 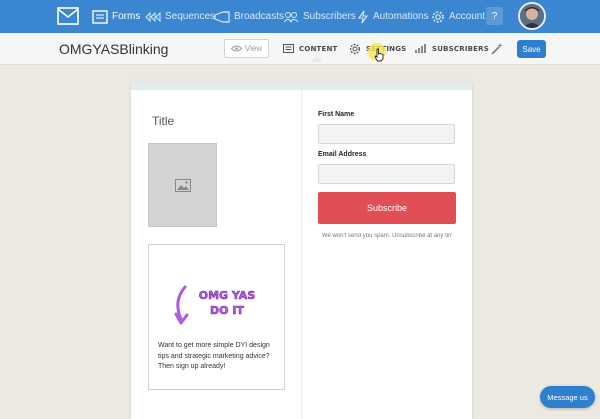 What do you see at coordinates (190, 16) in the screenshot?
I see `nav-sequences-label: Sequences` at bounding box center [190, 16].